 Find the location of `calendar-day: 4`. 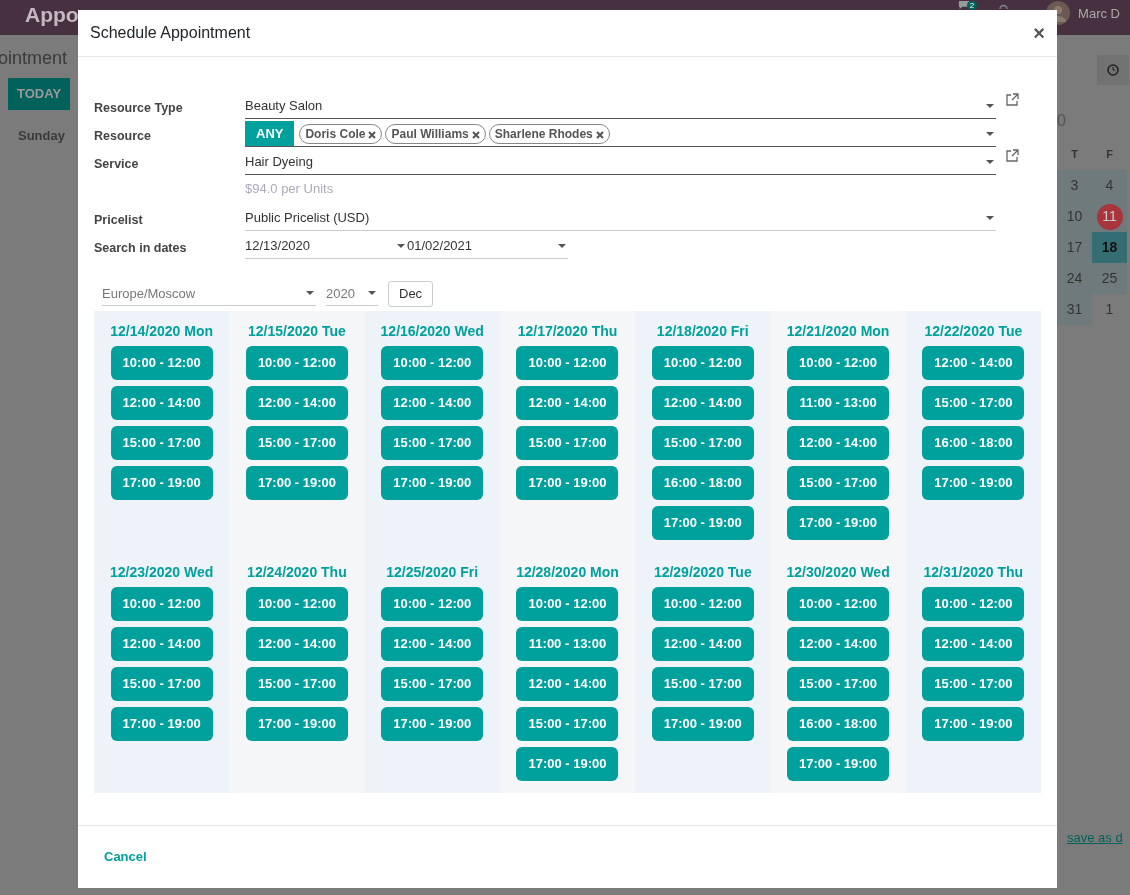

calendar-day: 4 is located at coordinates (1109, 185).